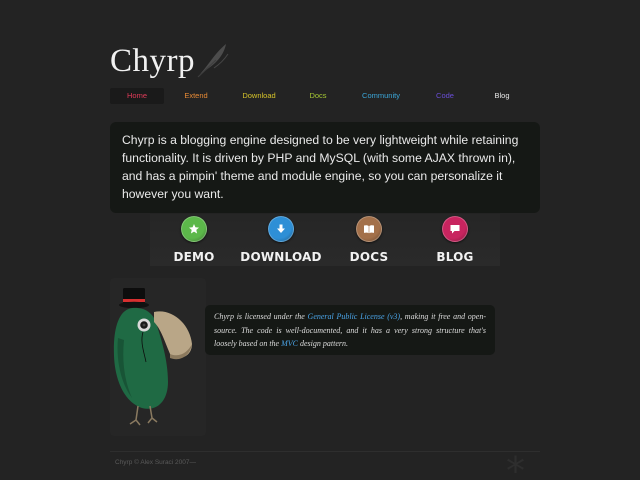 This screenshot has height=480, width=640. I want to click on star-decoration-icon: *, so click(515, 464).